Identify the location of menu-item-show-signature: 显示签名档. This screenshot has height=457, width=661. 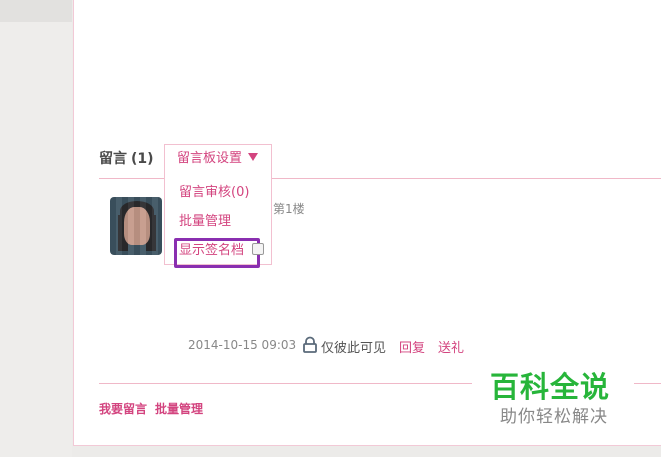
(222, 248).